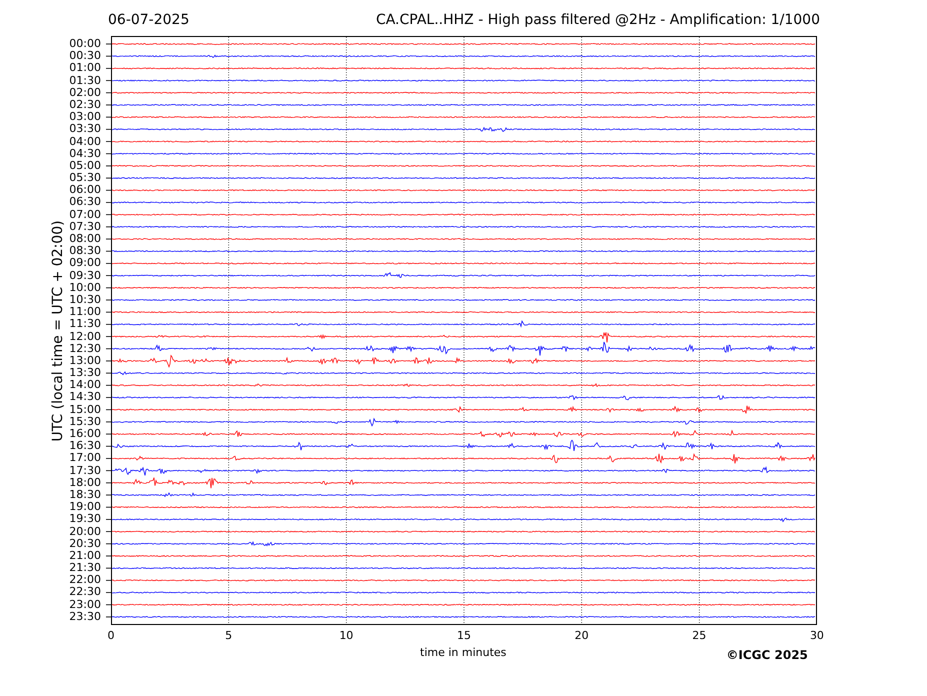 This screenshot has width=927, height=696. What do you see at coordinates (85, 544) in the screenshot?
I see `tick-label: 20:30` at bounding box center [85, 544].